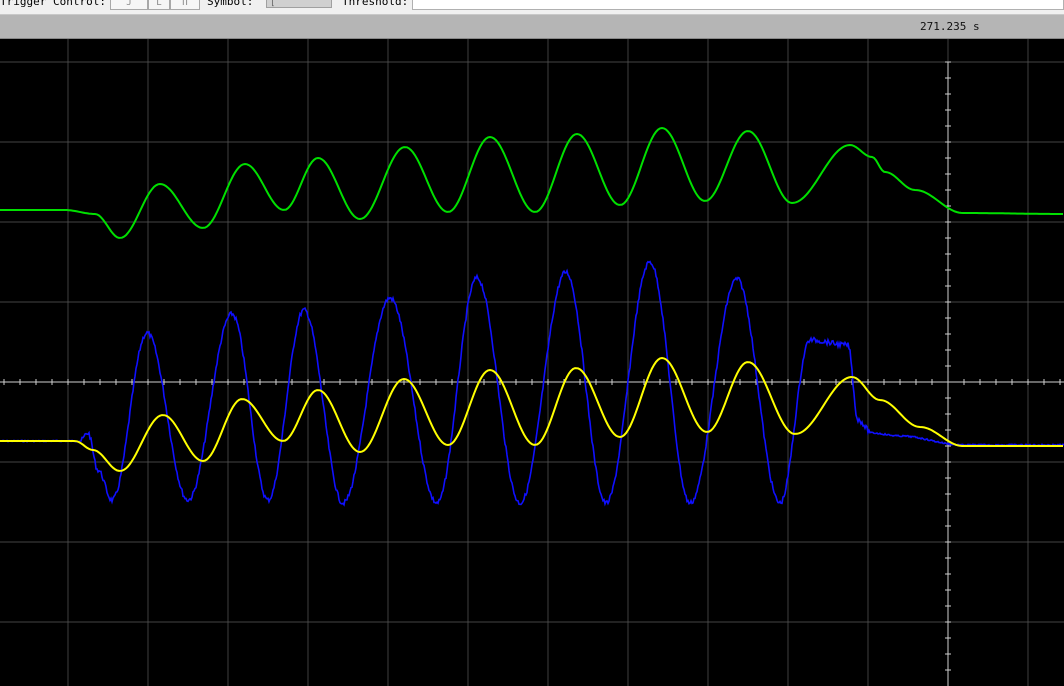  What do you see at coordinates (299, 4) in the screenshot?
I see `symbol-select: [` at bounding box center [299, 4].